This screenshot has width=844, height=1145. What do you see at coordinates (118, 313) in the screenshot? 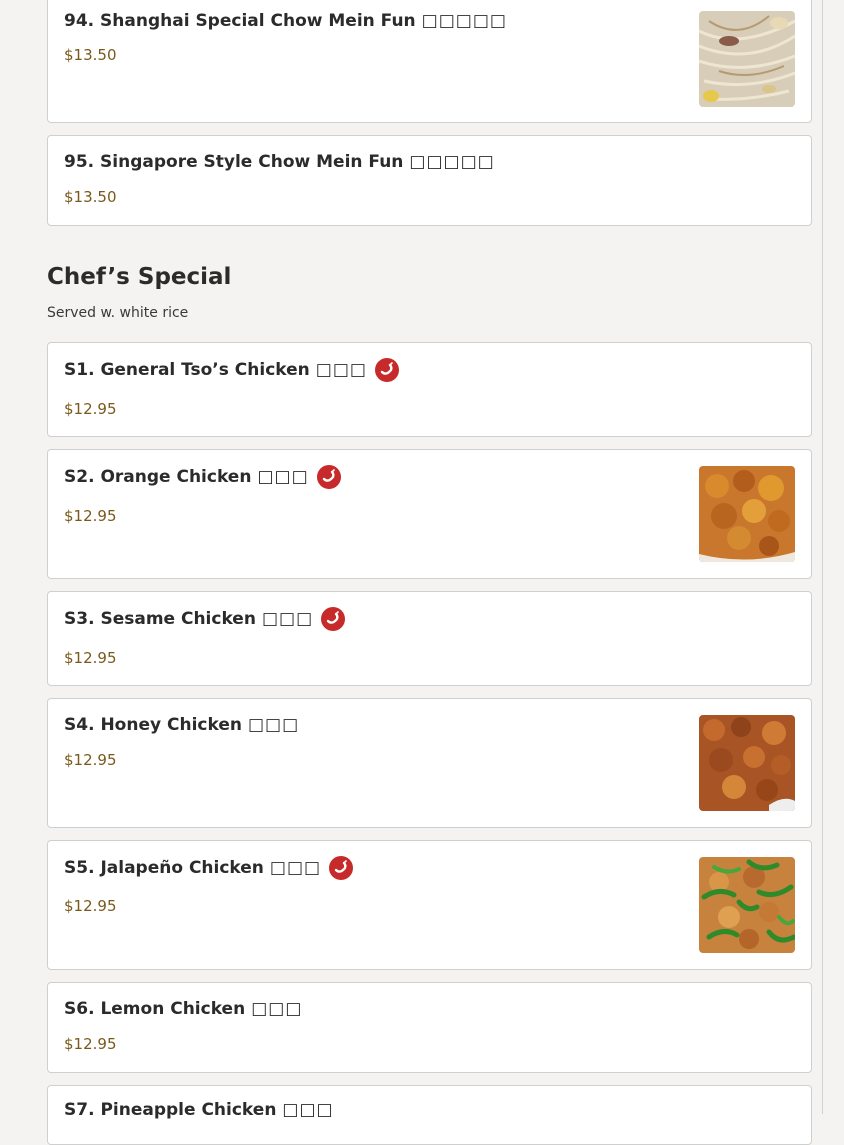
I see `section-subtitle: Served w. white rice` at bounding box center [118, 313].